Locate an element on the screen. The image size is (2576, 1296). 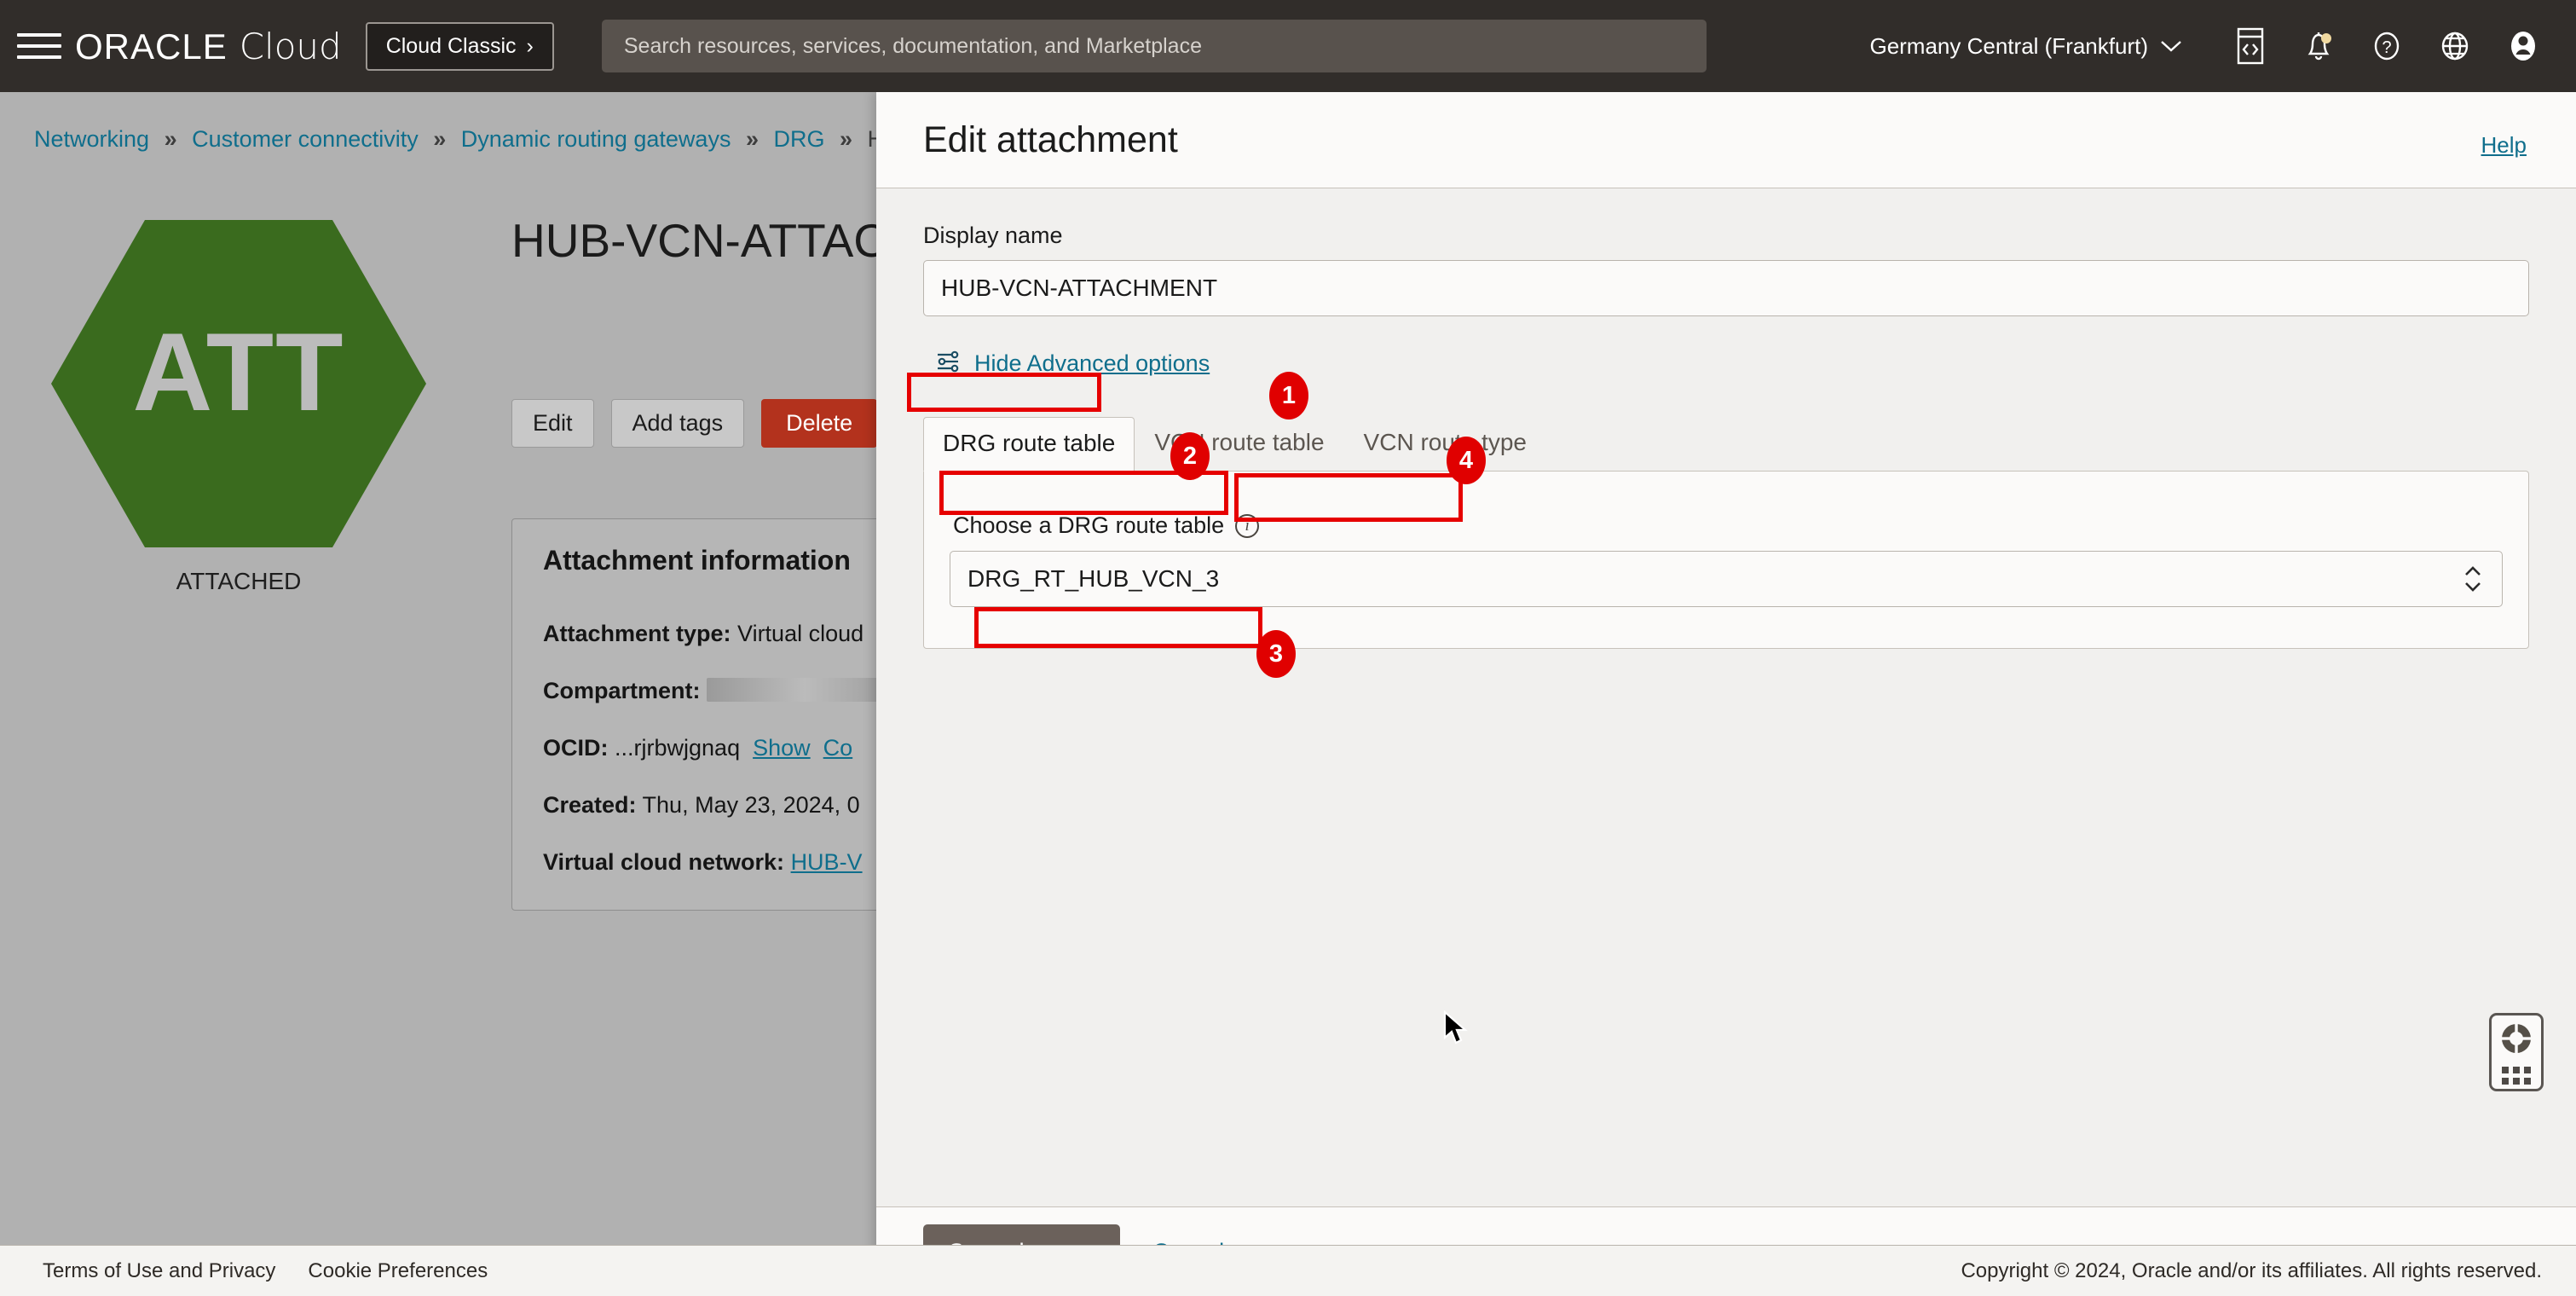
display-name-field-group: Display name is located at coordinates (1726, 269).